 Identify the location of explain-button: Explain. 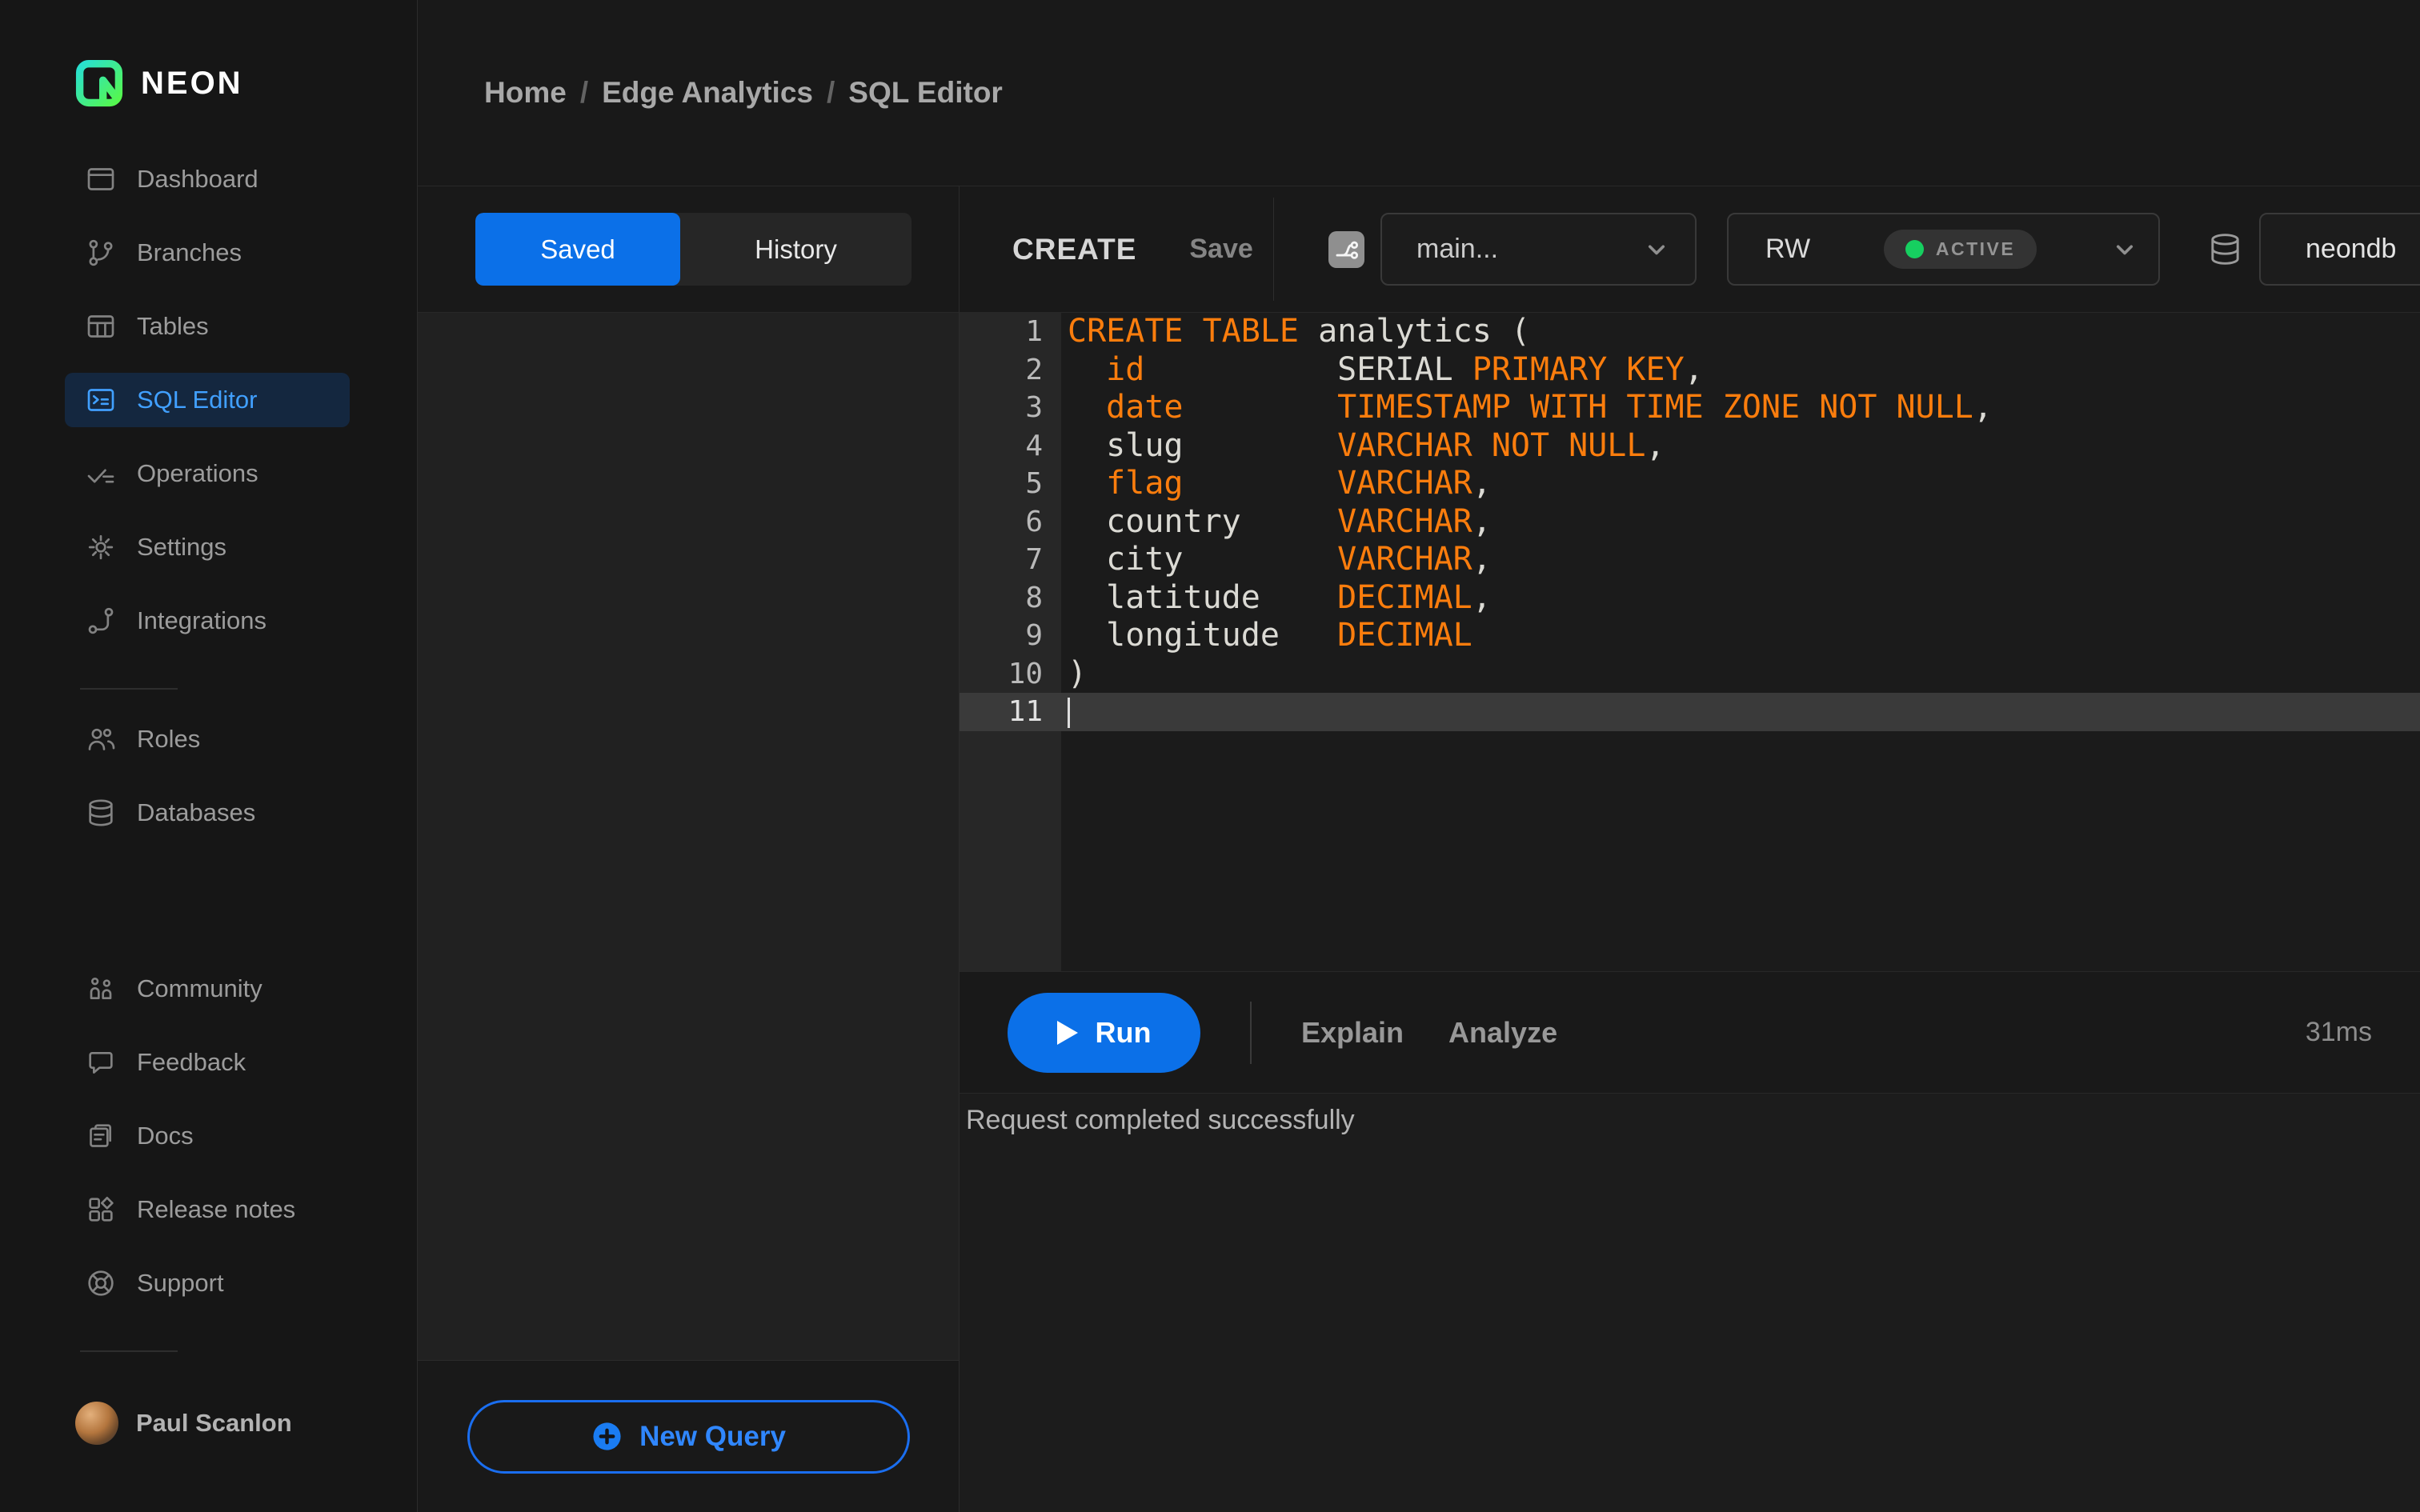
(1352, 1033).